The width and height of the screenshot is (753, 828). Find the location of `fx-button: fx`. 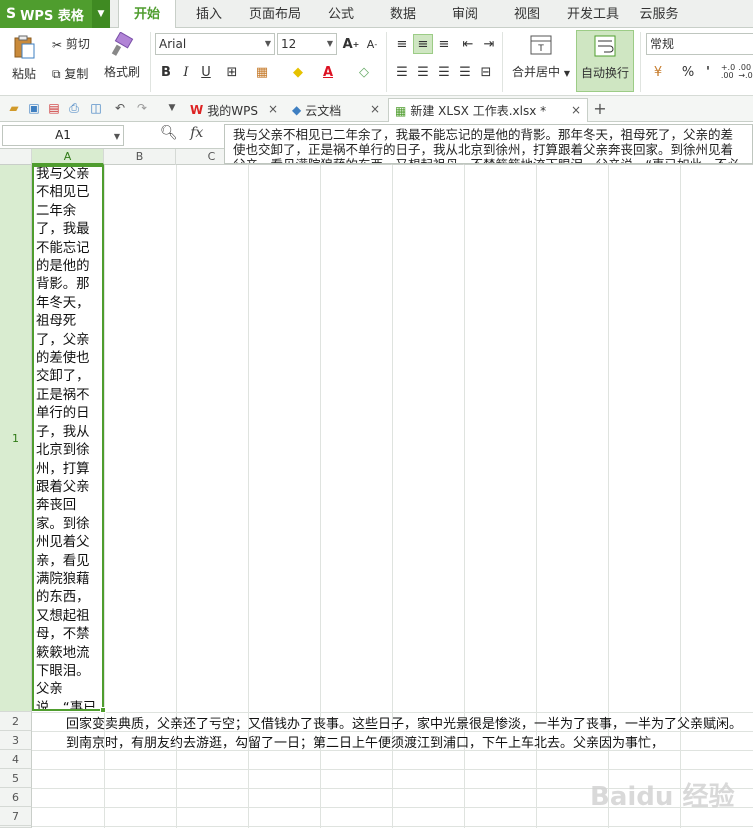

fx-button: fx is located at coordinates (196, 133).